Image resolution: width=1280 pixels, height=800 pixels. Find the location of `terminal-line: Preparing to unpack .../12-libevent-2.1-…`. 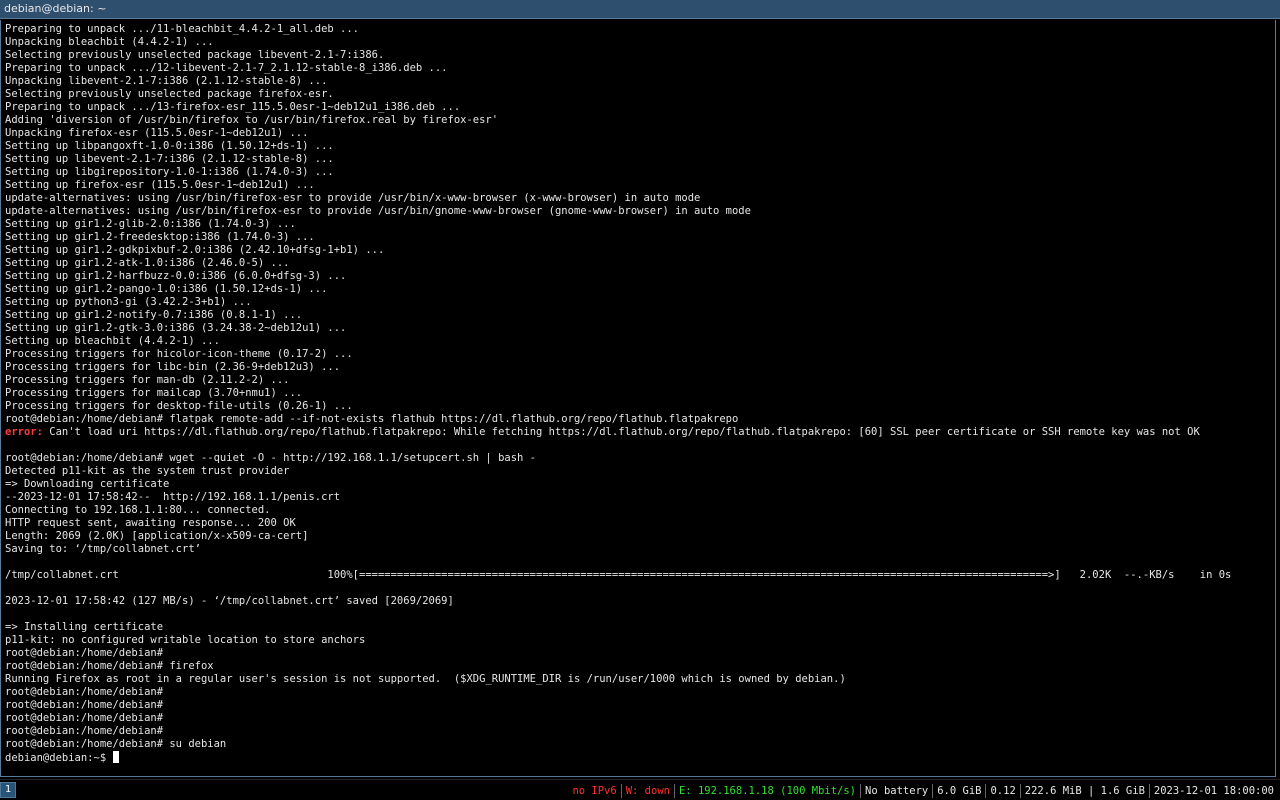

terminal-line: Preparing to unpack .../12-libevent-2.1-… is located at coordinates (639, 68).